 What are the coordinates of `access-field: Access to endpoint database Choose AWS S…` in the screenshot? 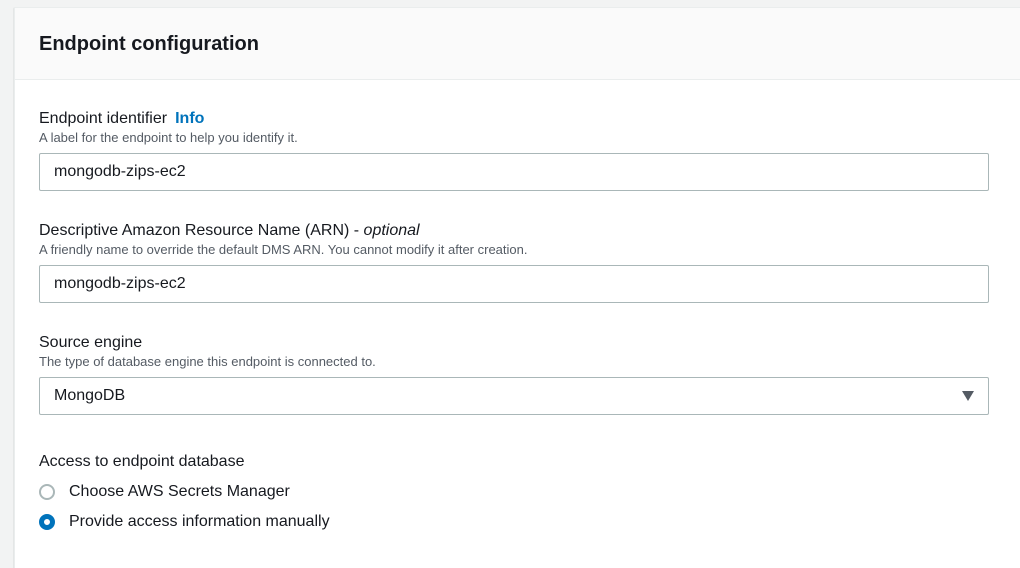 It's located at (514, 494).